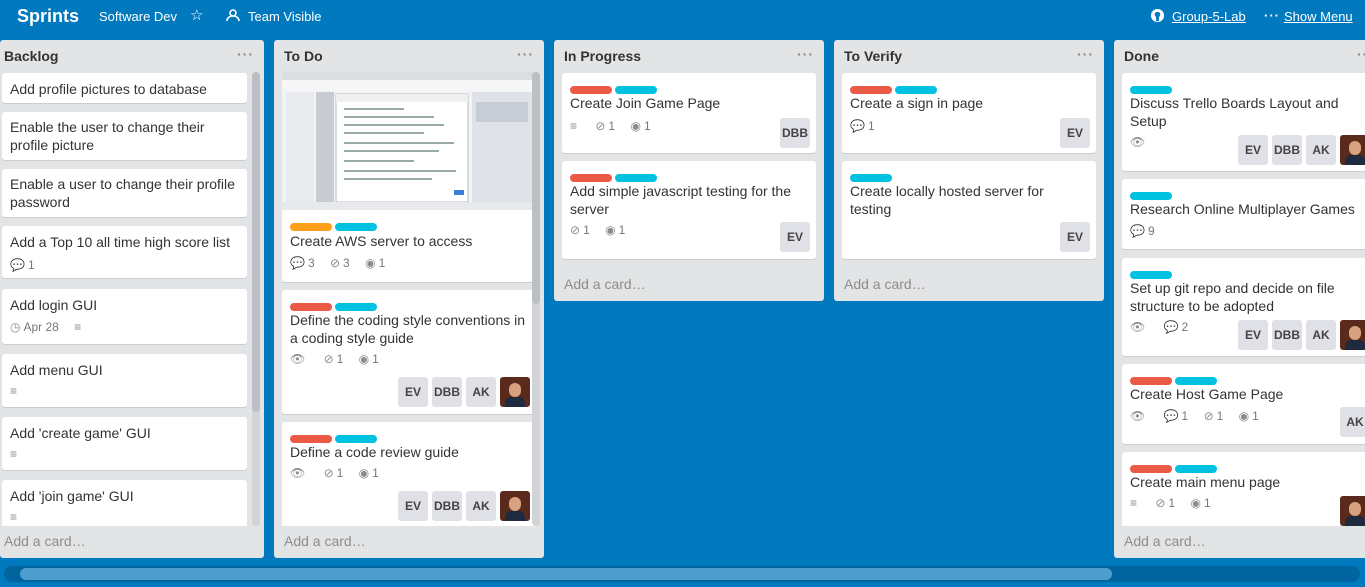  What do you see at coordinates (566, 574) in the screenshot?
I see `scrollbar-thumb` at bounding box center [566, 574].